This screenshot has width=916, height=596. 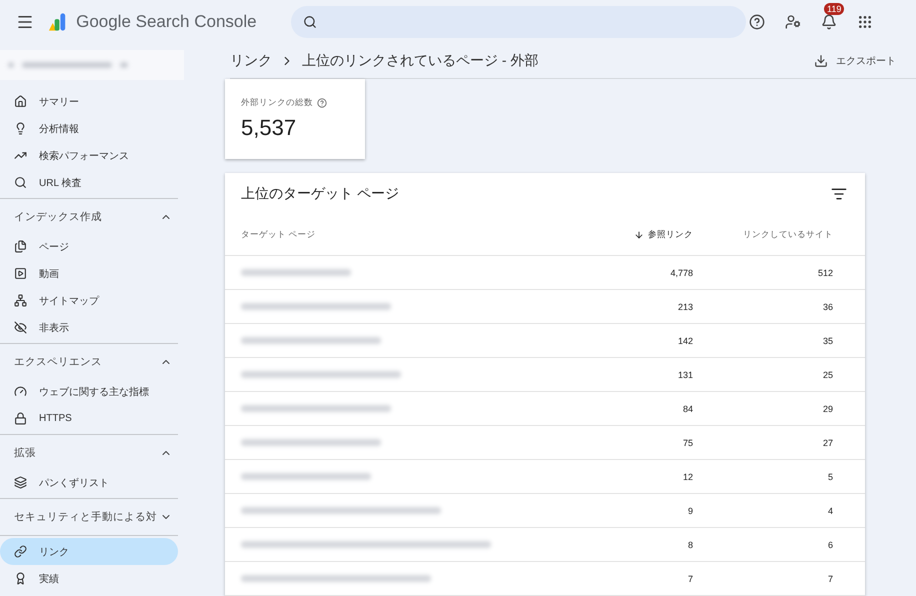 What do you see at coordinates (20, 246) in the screenshot?
I see `pages-icon` at bounding box center [20, 246].